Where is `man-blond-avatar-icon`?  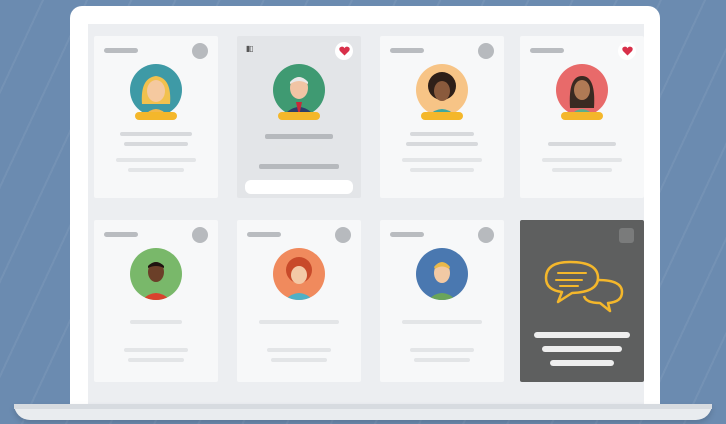 man-blond-avatar-icon is located at coordinates (442, 274).